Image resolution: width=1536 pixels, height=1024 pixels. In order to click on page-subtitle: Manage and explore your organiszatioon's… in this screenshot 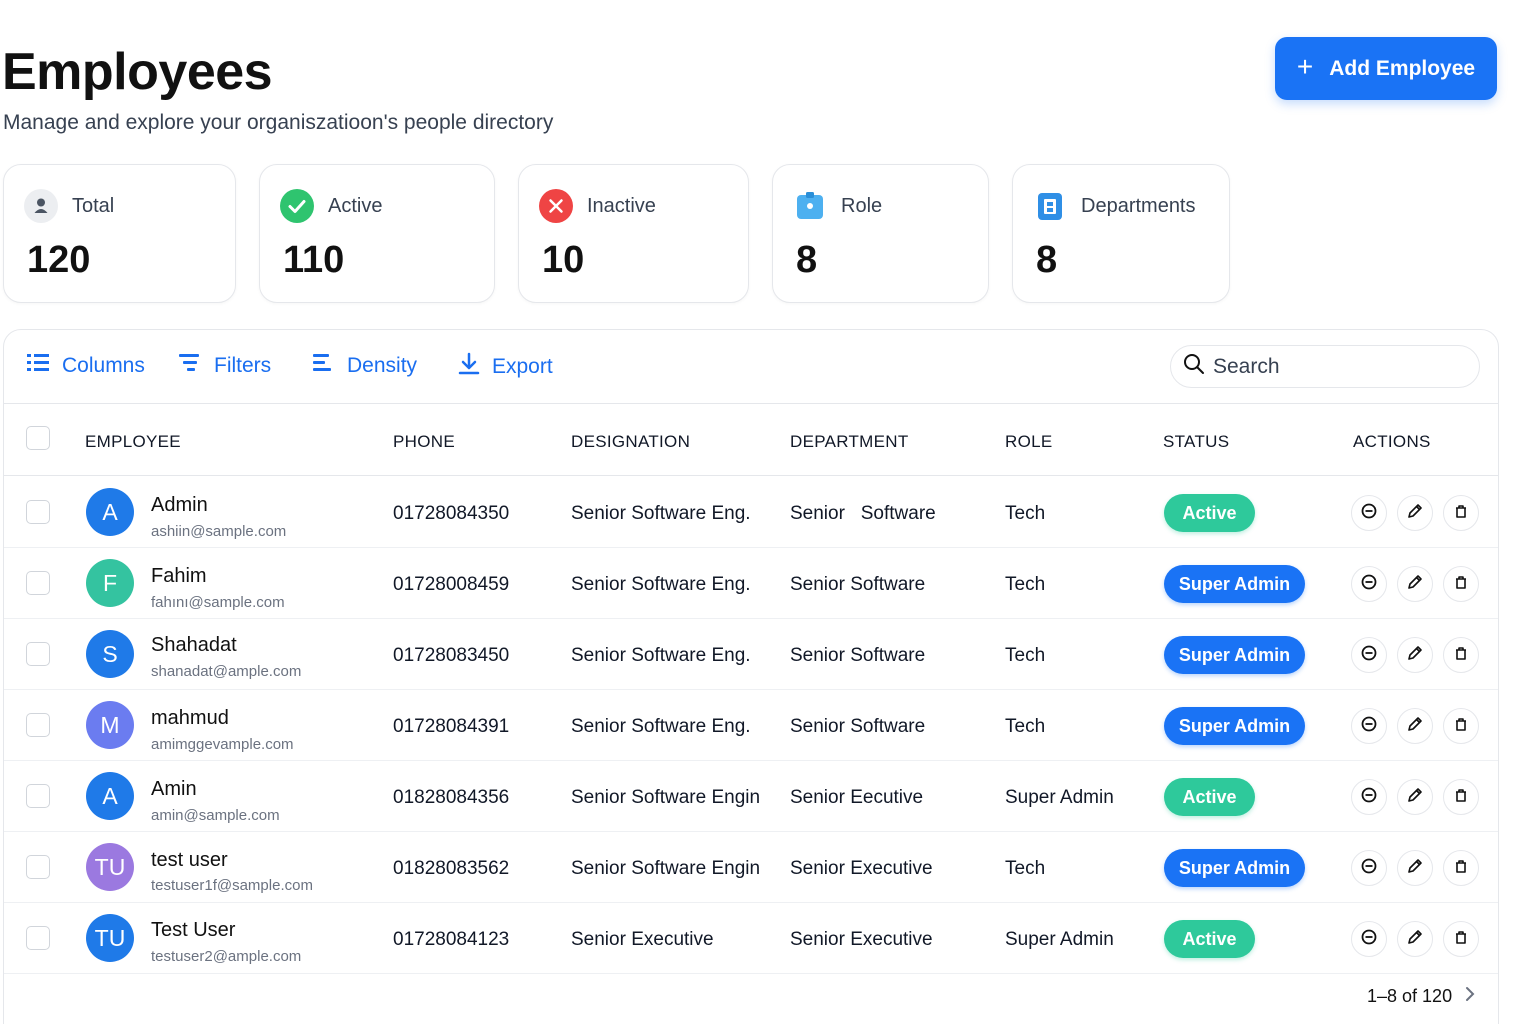, I will do `click(278, 122)`.